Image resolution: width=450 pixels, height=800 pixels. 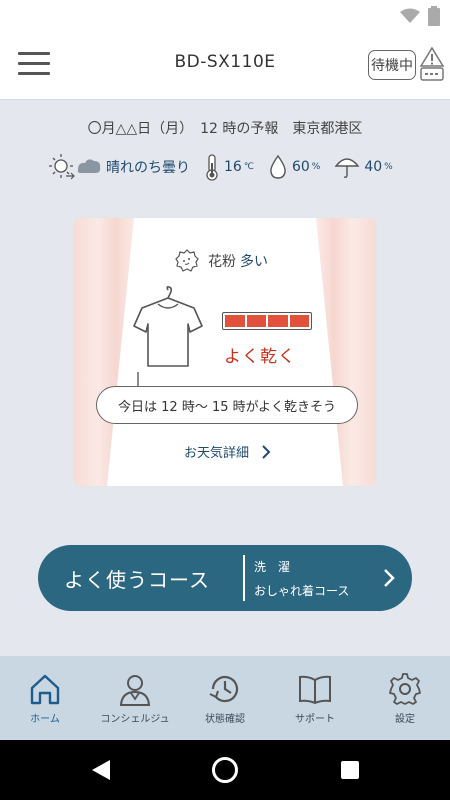 What do you see at coordinates (104, 352) in the screenshot?
I see `curtain-left` at bounding box center [104, 352].